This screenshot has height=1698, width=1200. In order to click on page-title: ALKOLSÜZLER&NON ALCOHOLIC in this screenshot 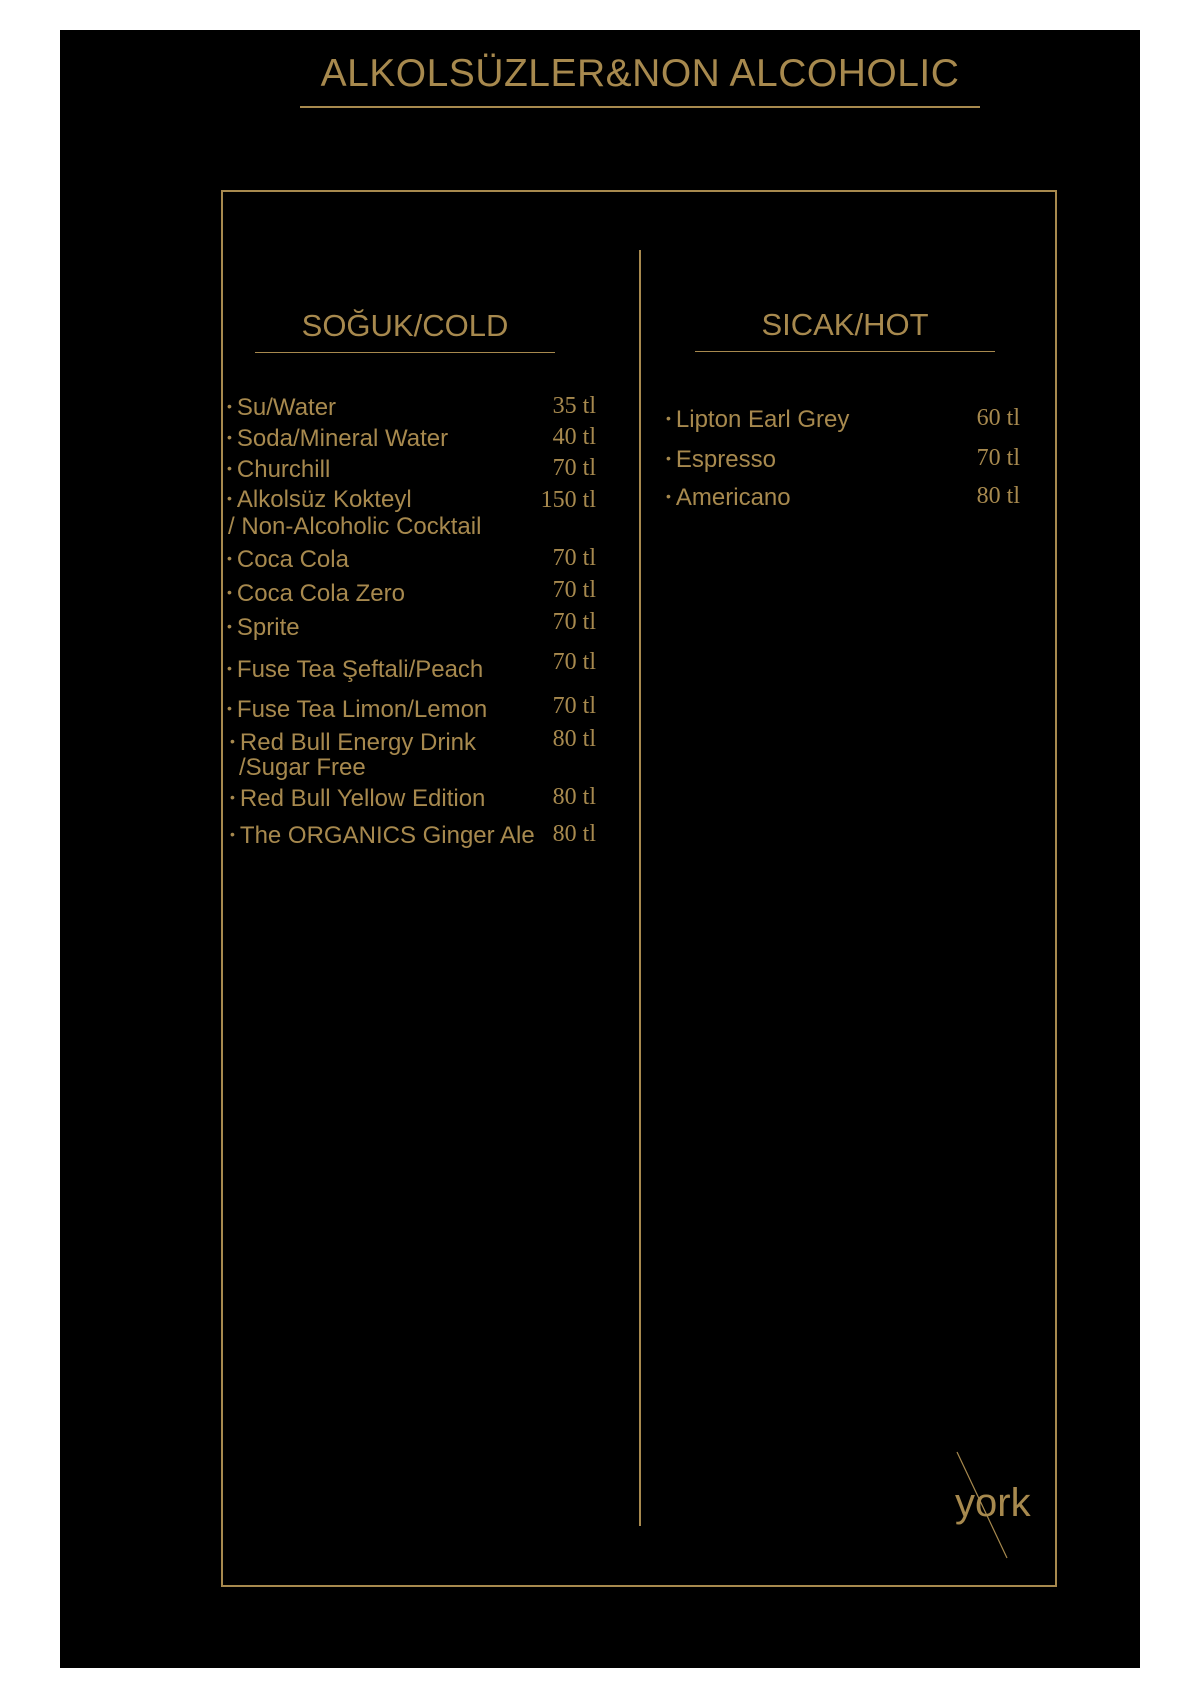, I will do `click(640, 73)`.